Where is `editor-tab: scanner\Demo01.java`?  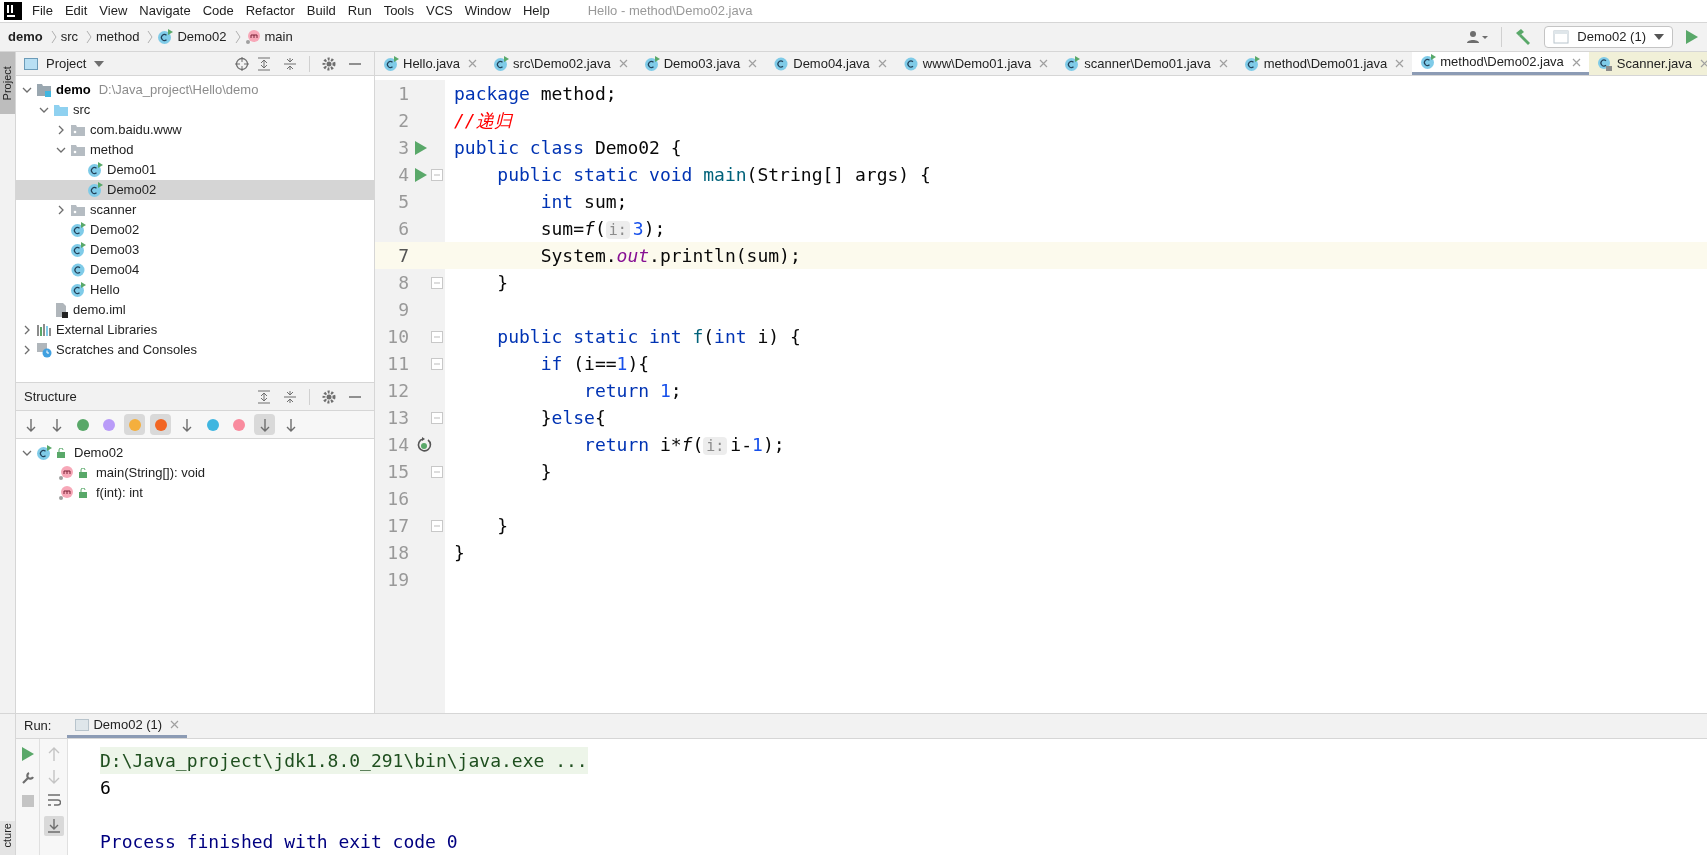 editor-tab: scanner\Demo01.java is located at coordinates (1146, 63).